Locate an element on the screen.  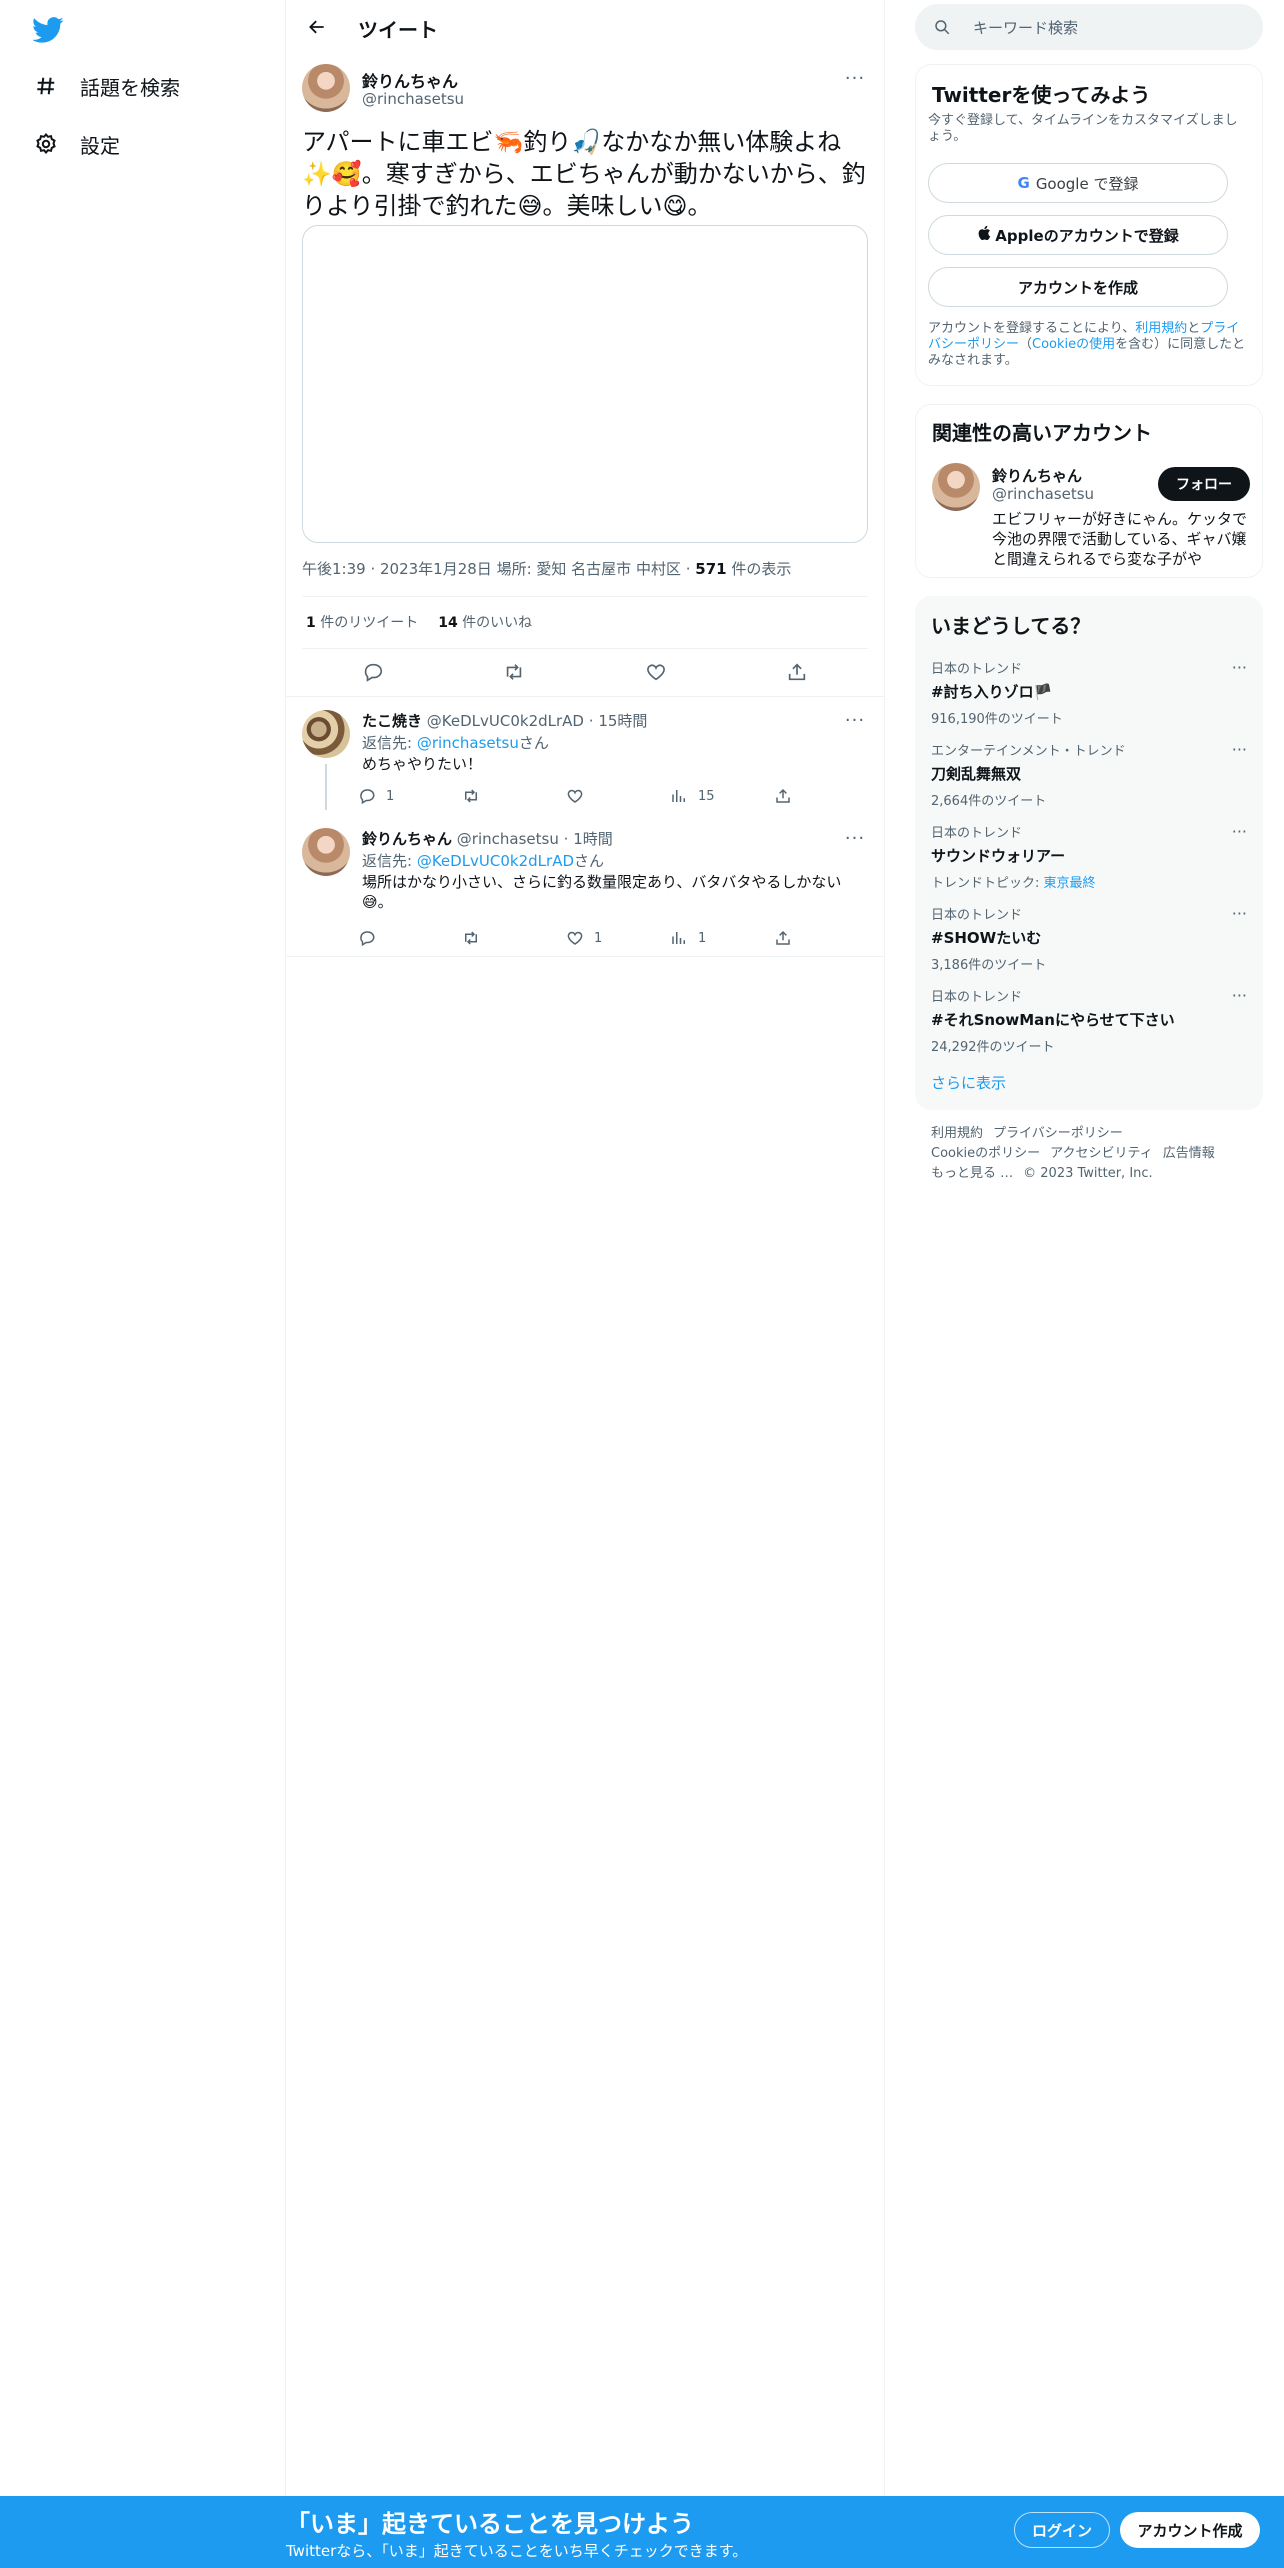
views-button: 1 is located at coordinates (722, 938).